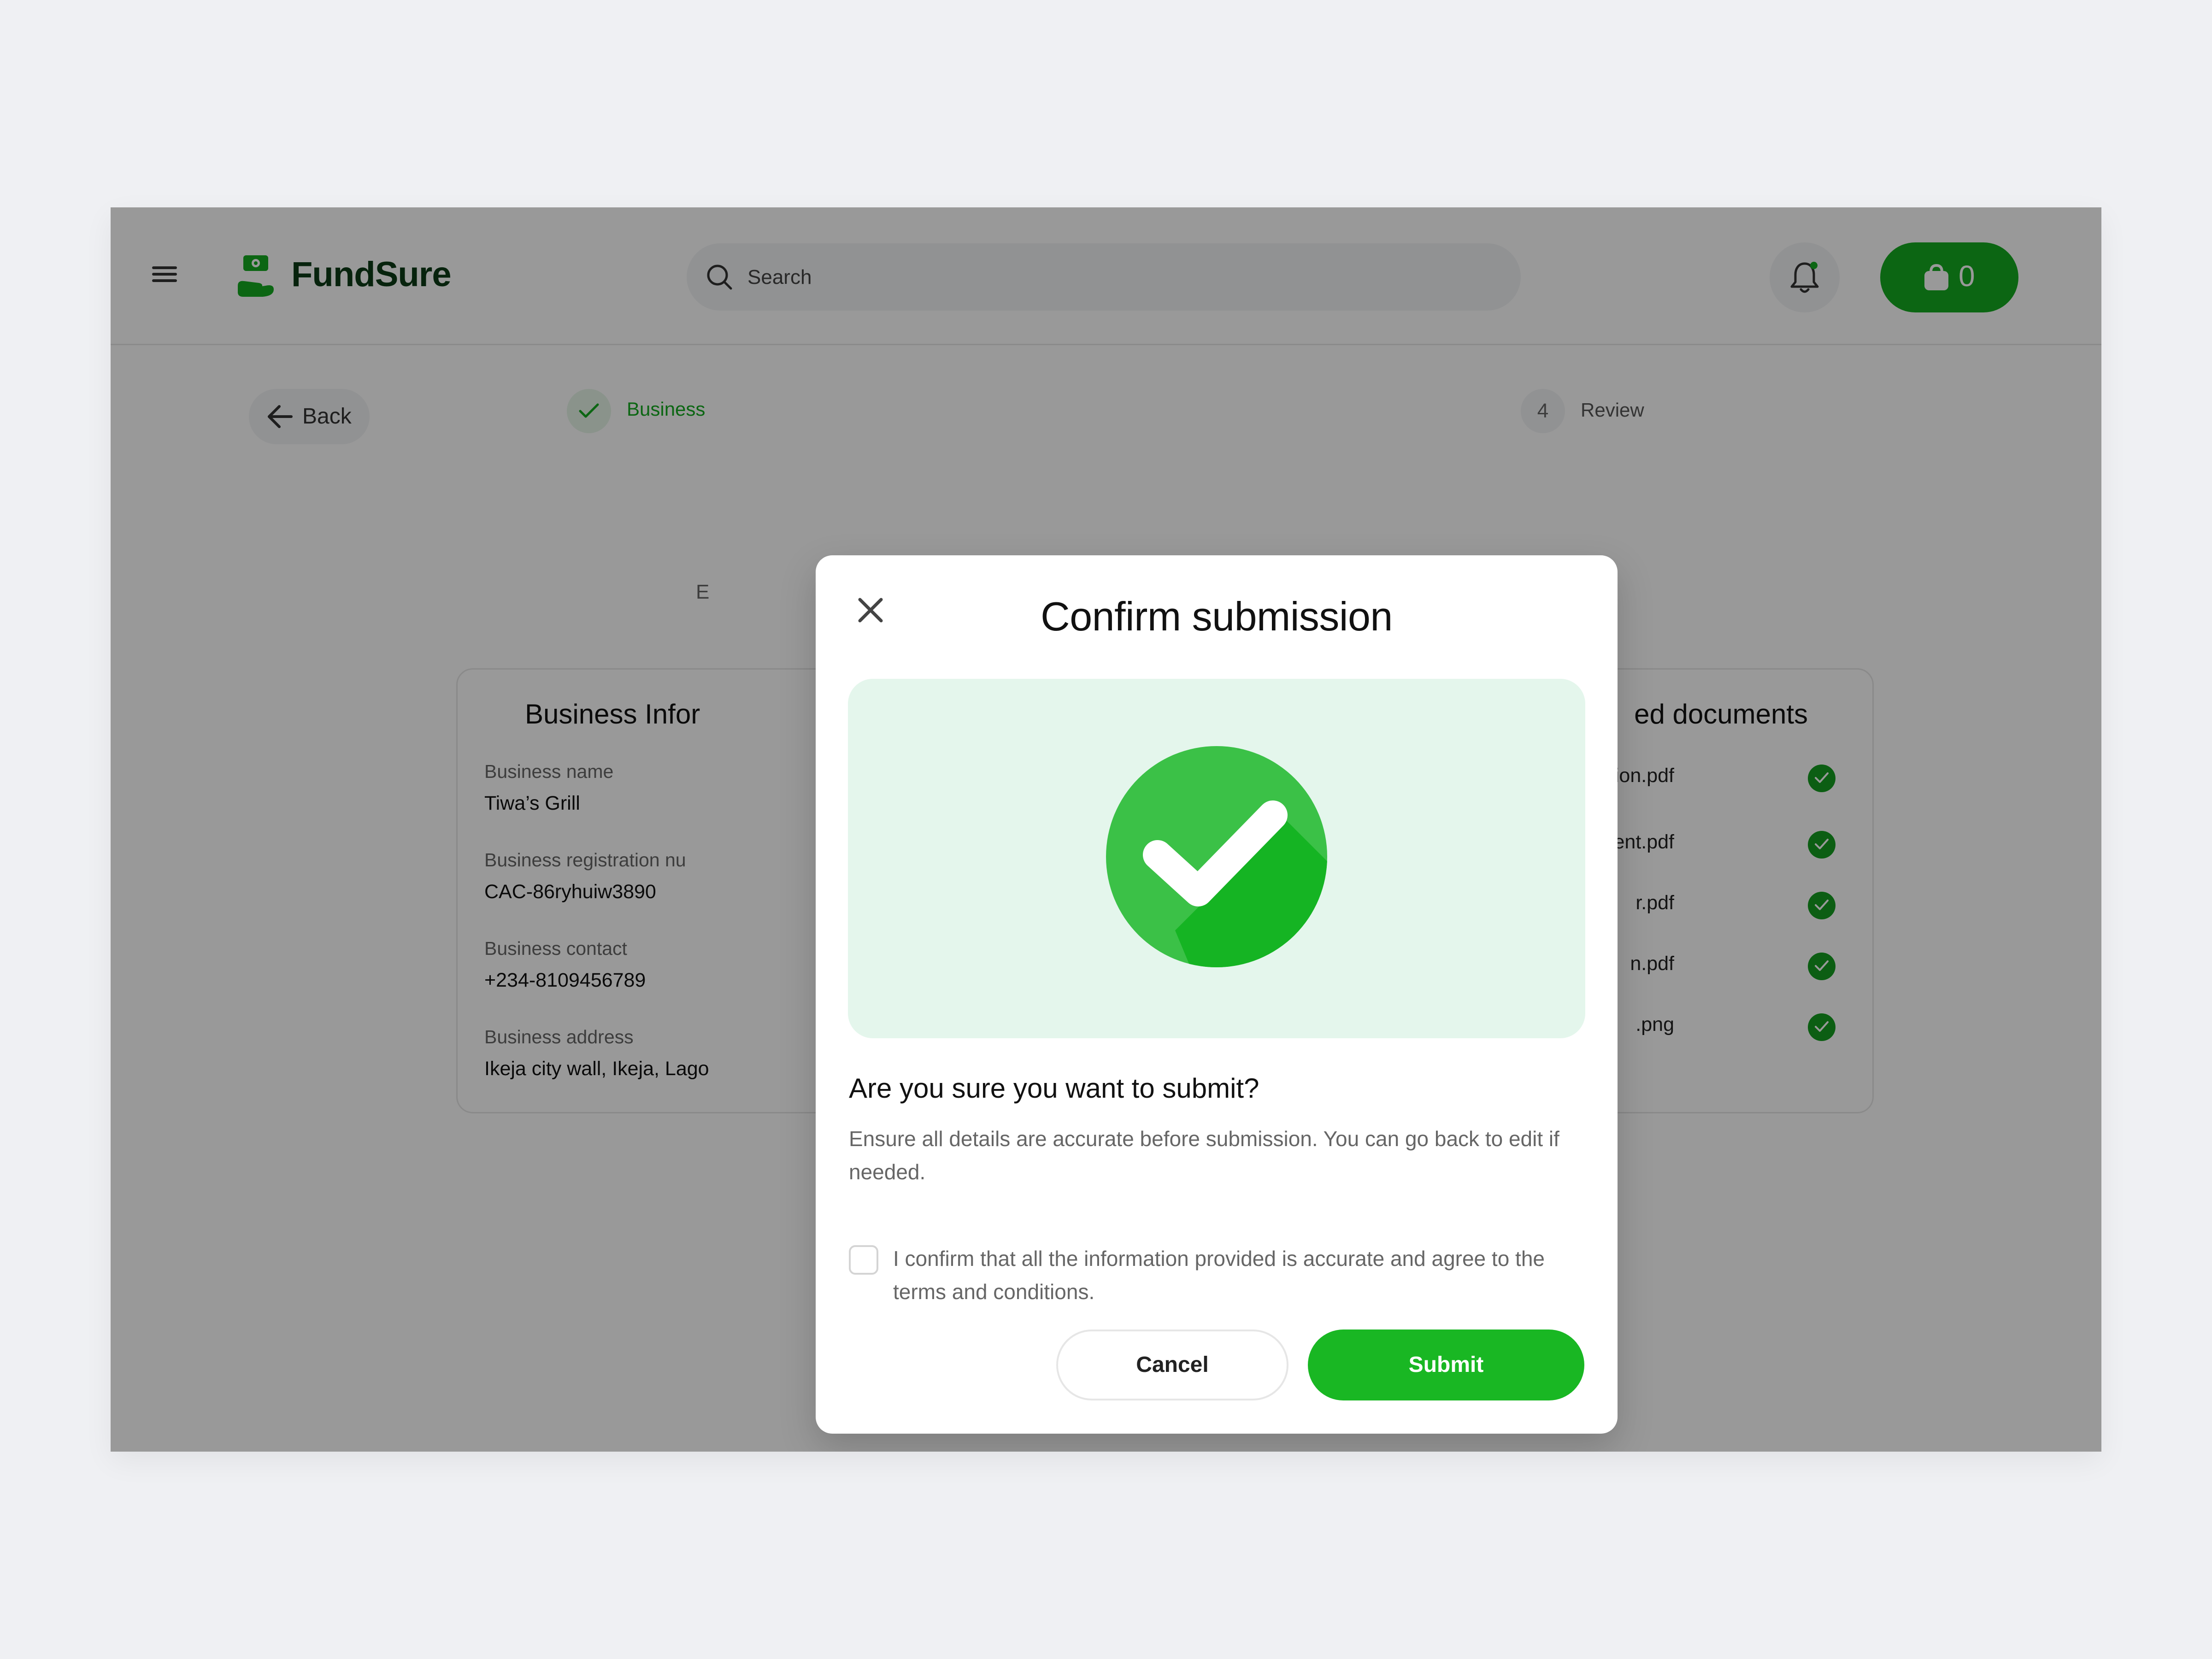 The height and width of the screenshot is (1659, 2212). I want to click on success-illustration, so click(1216, 858).